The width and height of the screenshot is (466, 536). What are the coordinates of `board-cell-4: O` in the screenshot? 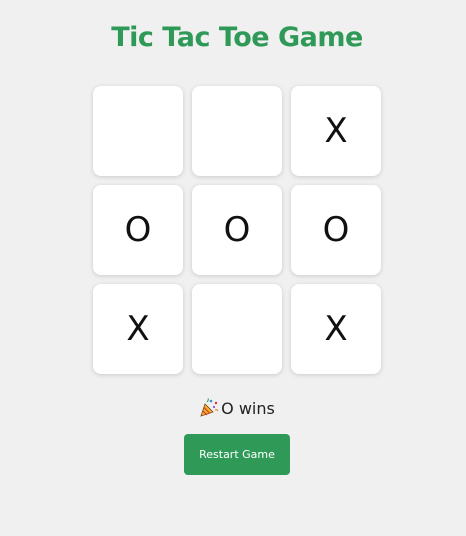 It's located at (138, 230).